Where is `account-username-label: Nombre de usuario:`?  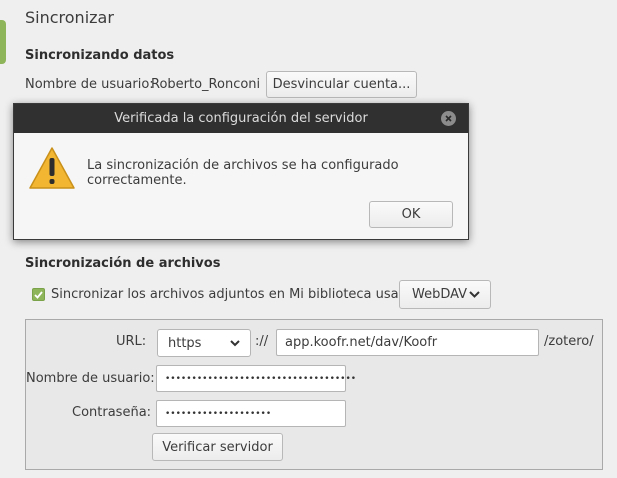
account-username-label: Nombre de usuario: is located at coordinates (89, 84).